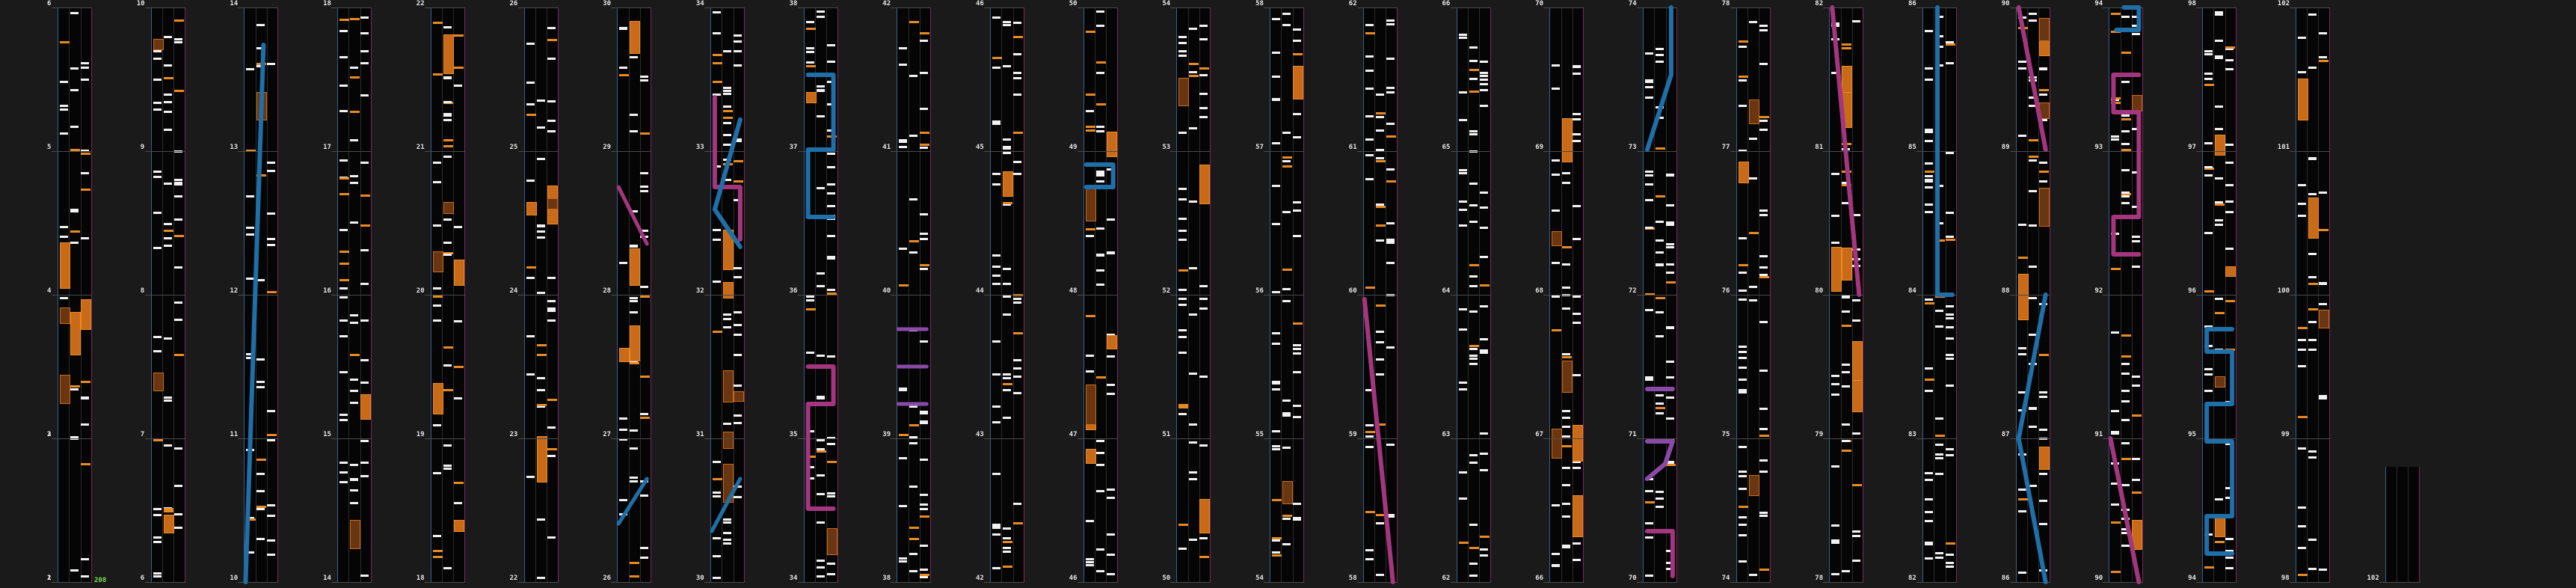 This screenshot has height=588, width=2576. I want to click on measure-number: 72, so click(1632, 291).